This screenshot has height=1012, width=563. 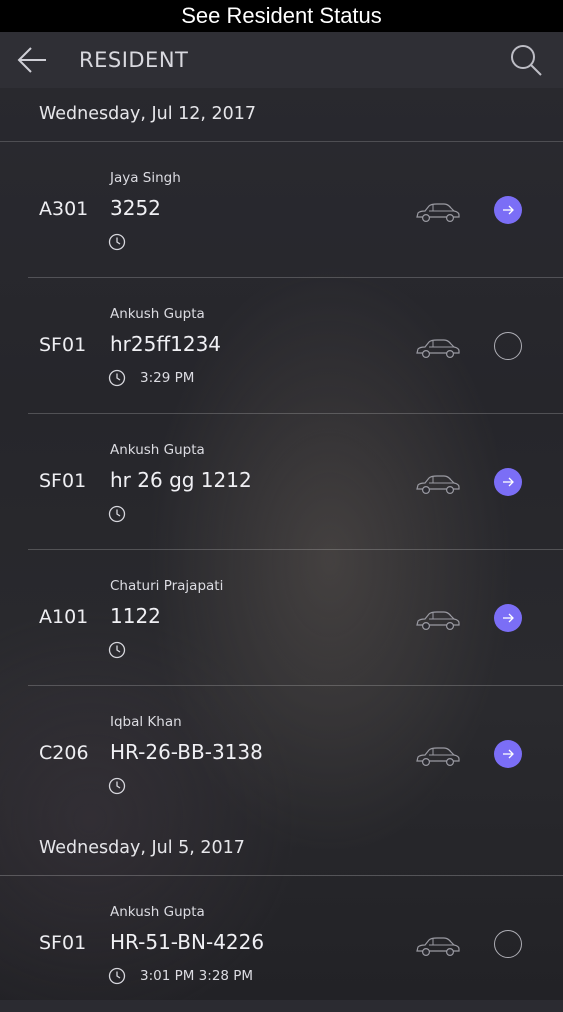 What do you see at coordinates (197, 976) in the screenshot?
I see `time-text: 3:01 PM 3:28 PM` at bounding box center [197, 976].